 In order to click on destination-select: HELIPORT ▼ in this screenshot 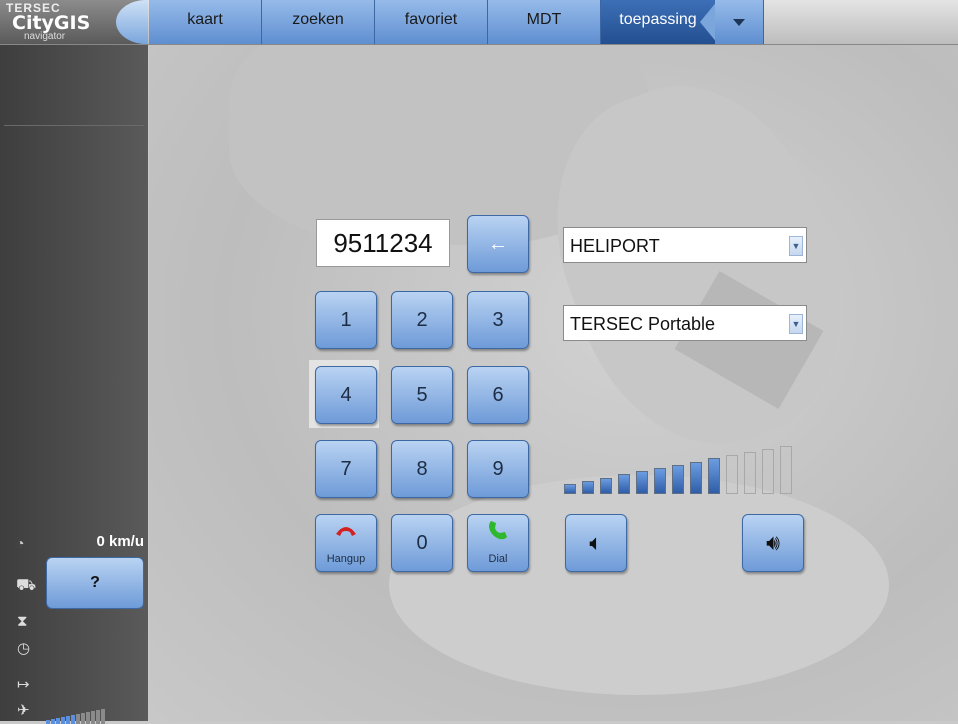, I will do `click(685, 245)`.